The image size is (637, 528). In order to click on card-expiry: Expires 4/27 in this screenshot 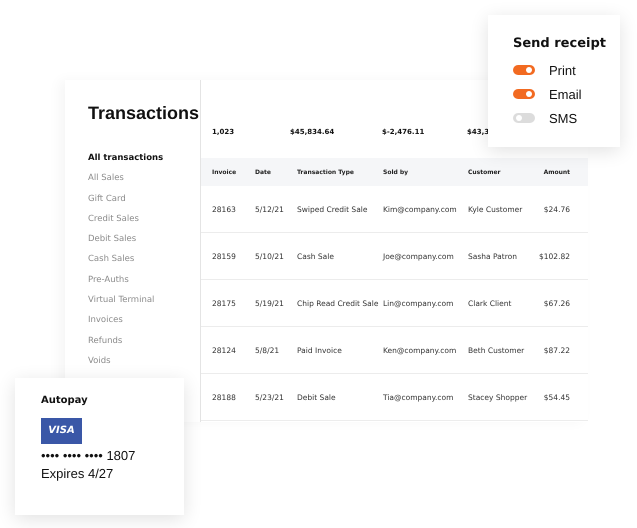, I will do `click(77, 473)`.